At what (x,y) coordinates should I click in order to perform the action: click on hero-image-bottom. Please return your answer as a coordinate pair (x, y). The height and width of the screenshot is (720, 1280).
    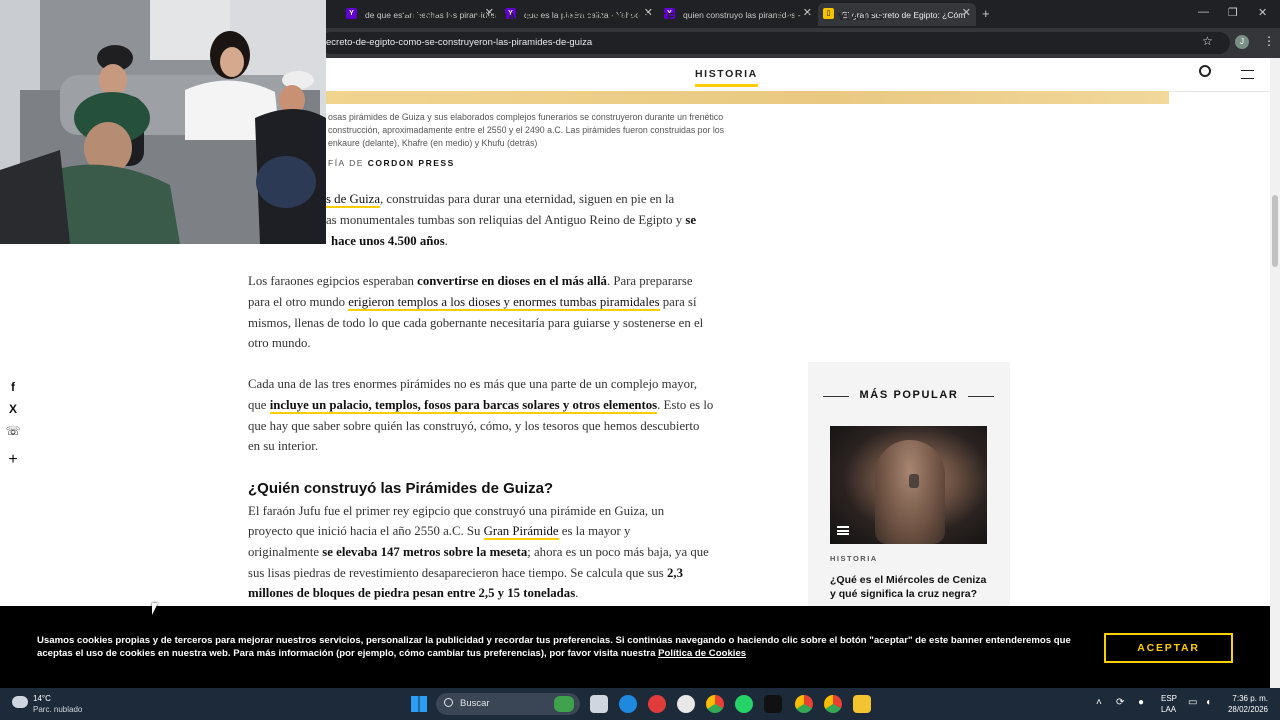
    Looking at the image, I should click on (747, 97).